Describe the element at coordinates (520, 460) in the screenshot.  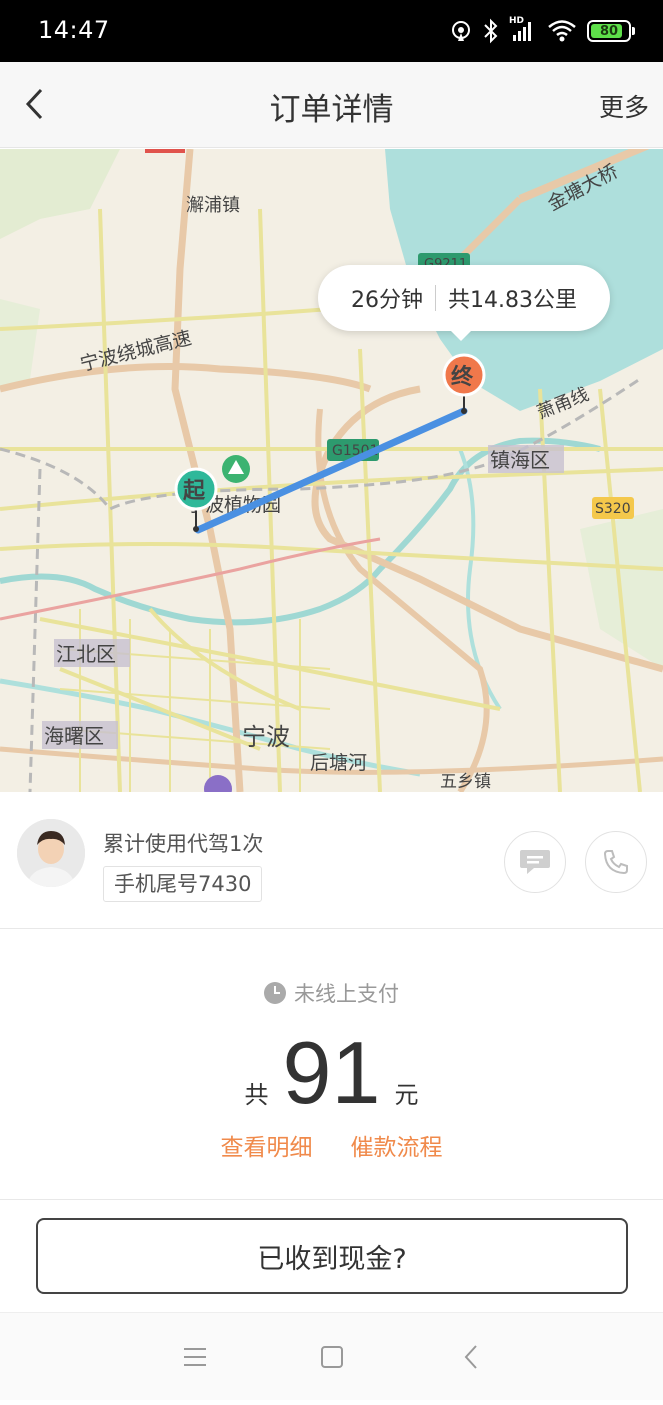
I see `map-label-zhenhai: 镇海区` at that location.